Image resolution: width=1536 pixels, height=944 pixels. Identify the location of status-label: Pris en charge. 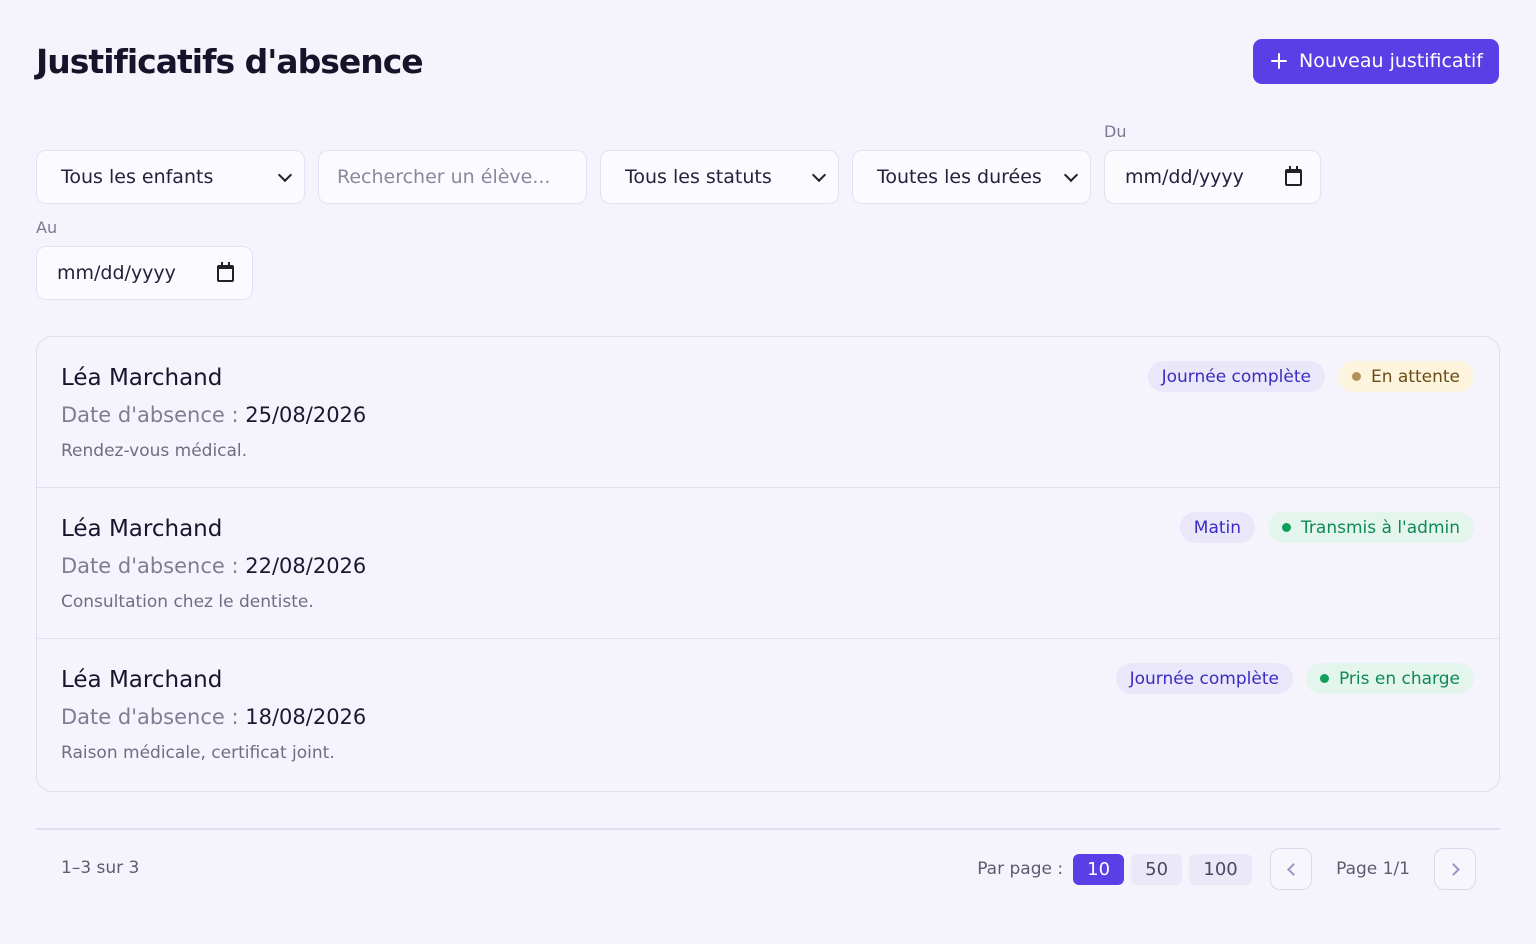
(1399, 678).